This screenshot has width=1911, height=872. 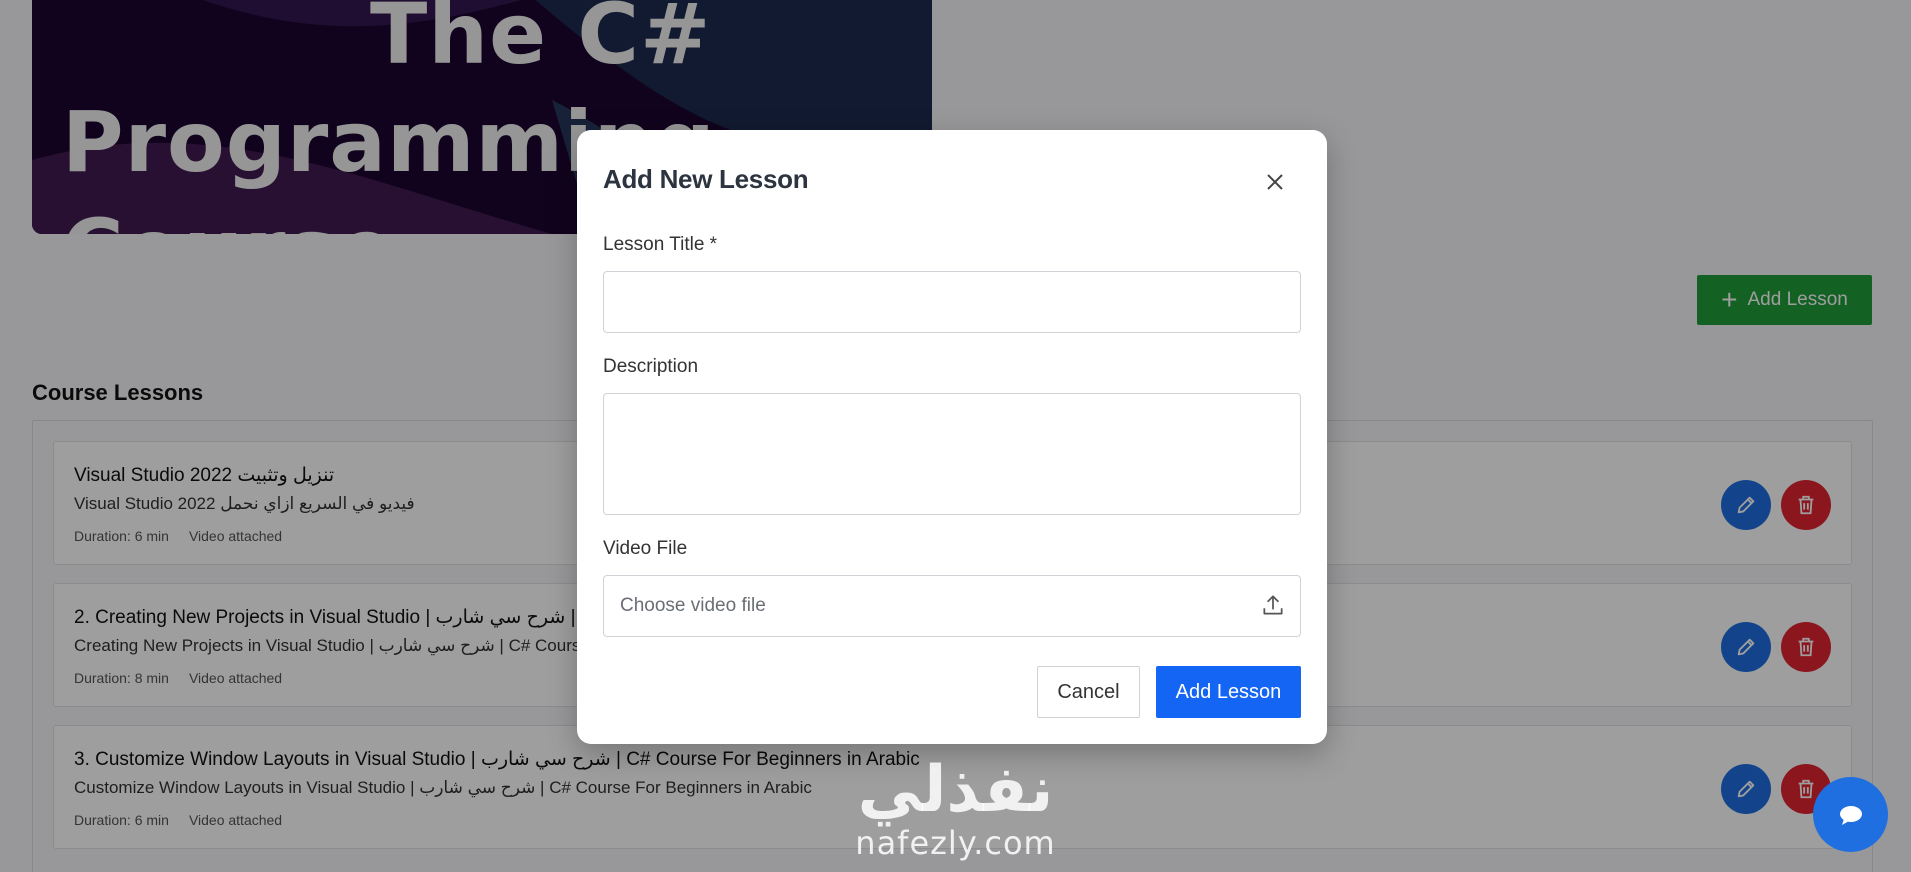 What do you see at coordinates (693, 605) in the screenshot?
I see `video-file-placeholder: Choose video file` at bounding box center [693, 605].